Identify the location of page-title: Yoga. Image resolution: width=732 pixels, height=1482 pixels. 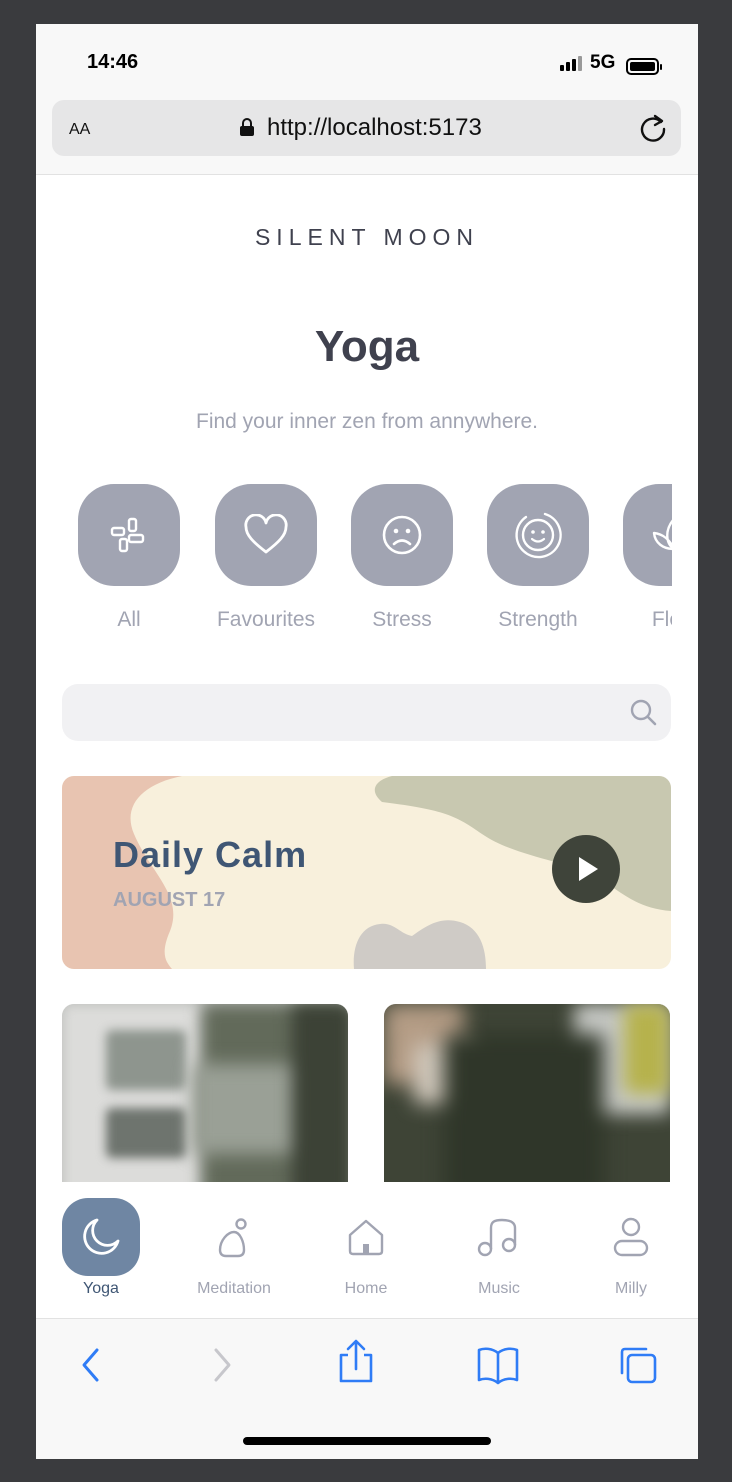
(367, 346).